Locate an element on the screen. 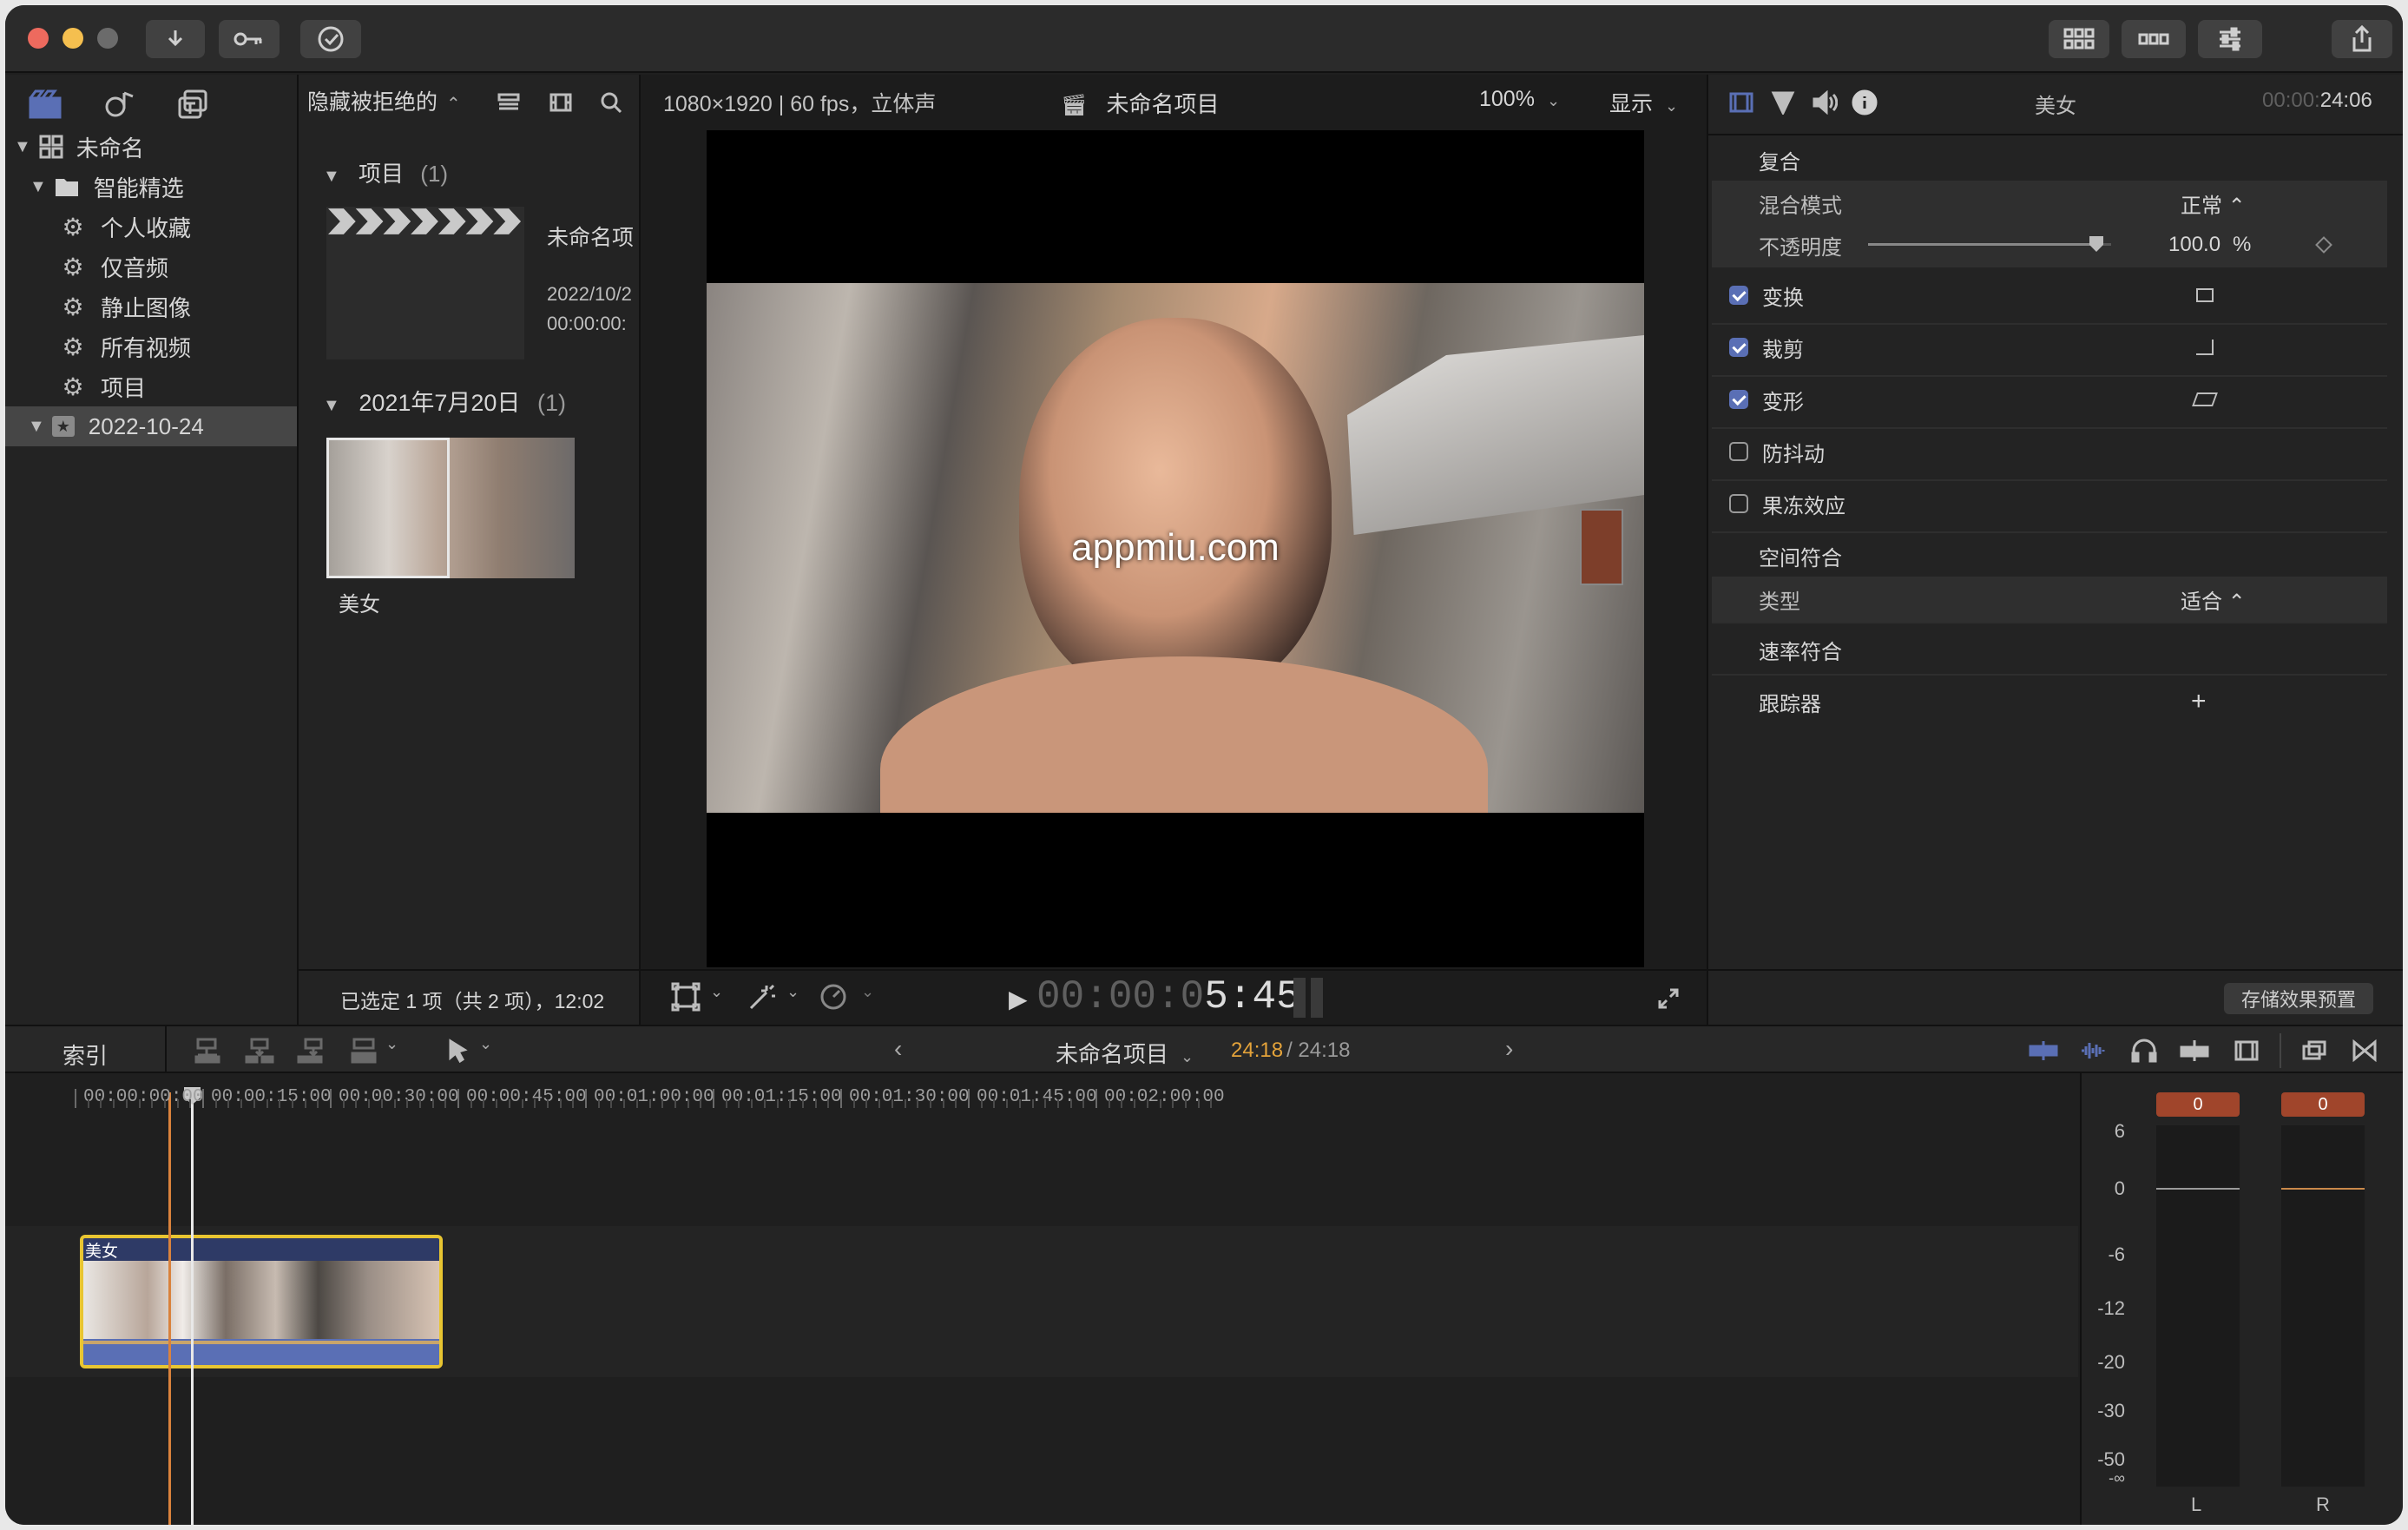 This screenshot has height=1530, width=2408. timeline-clip: 美女 is located at coordinates (261, 1301).